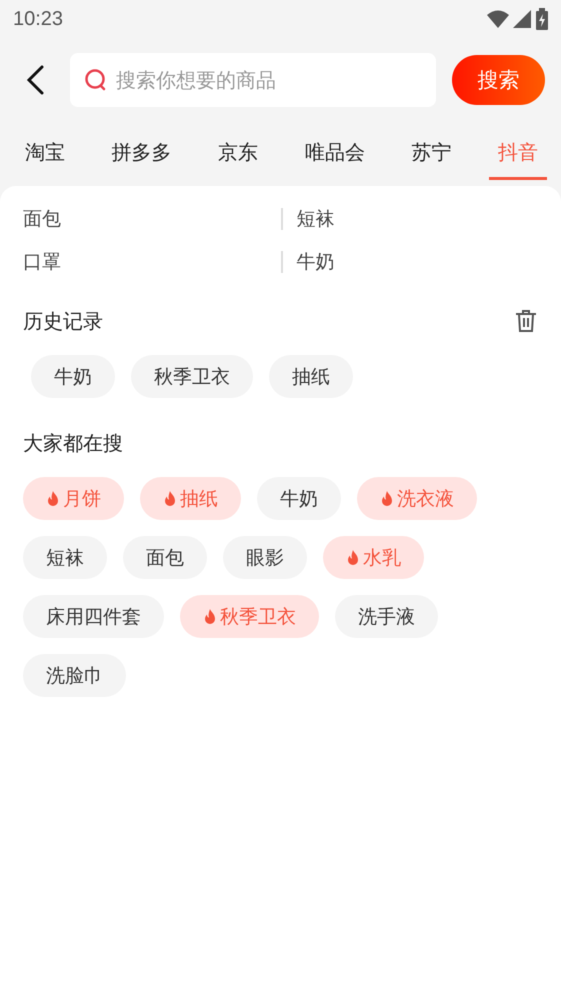 The height and width of the screenshot is (999, 561). What do you see at coordinates (335, 151) in the screenshot?
I see `platform-tab: 唯品会` at bounding box center [335, 151].